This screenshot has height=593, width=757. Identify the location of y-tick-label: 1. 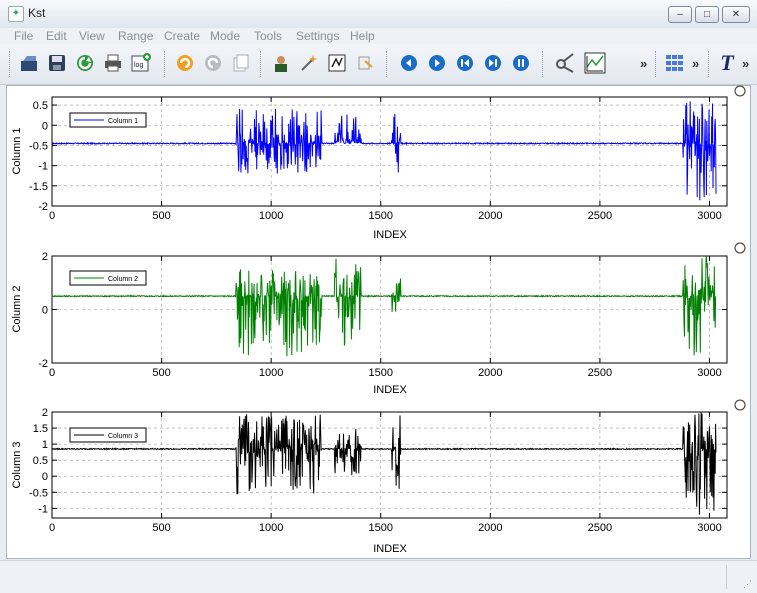
(45, 445).